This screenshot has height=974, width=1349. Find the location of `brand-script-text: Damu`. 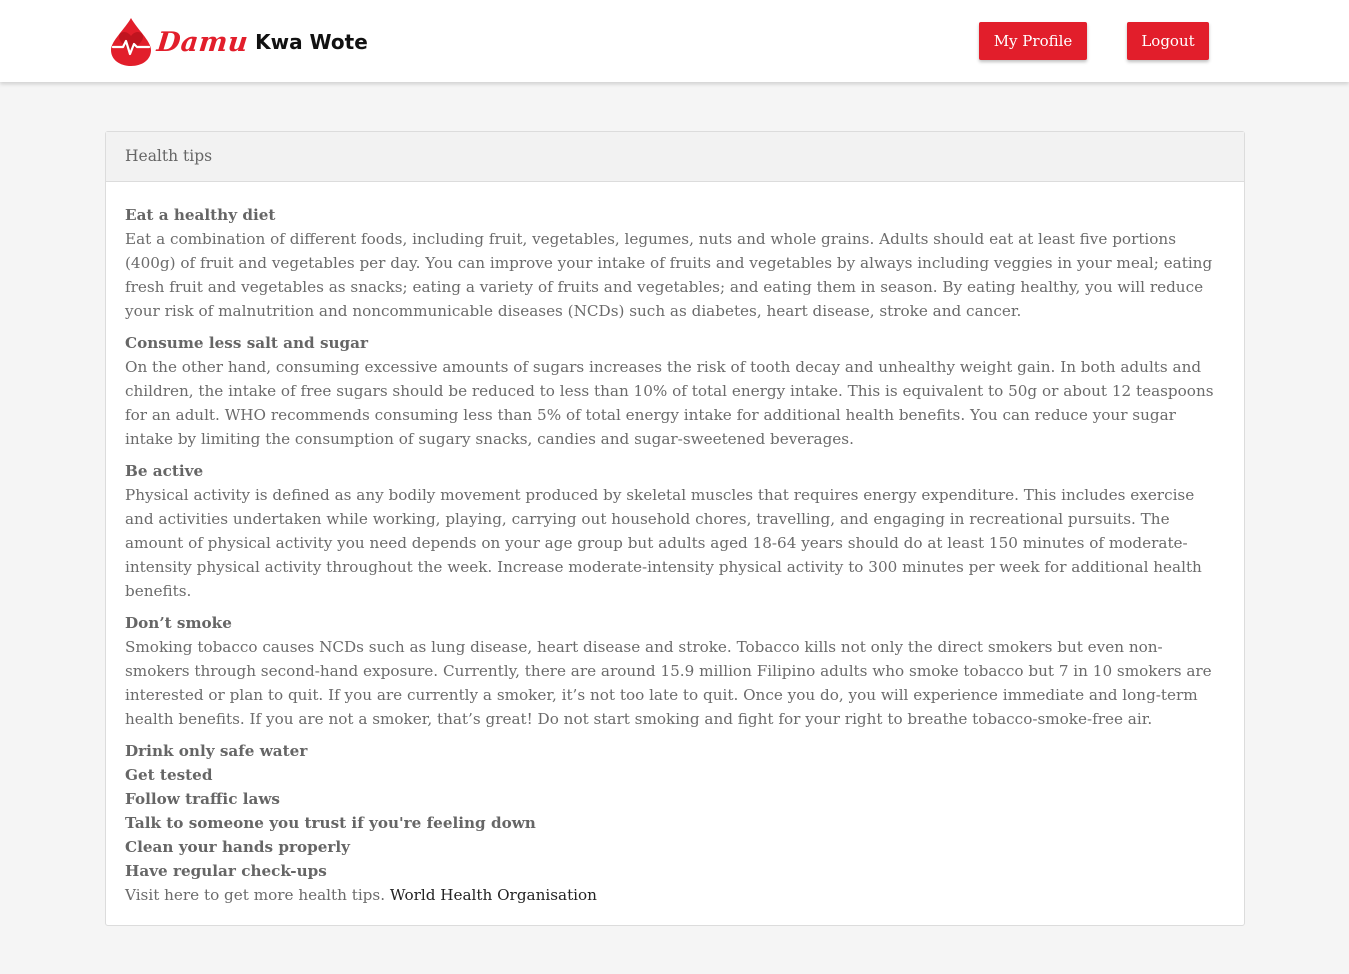

brand-script-text: Damu is located at coordinates (202, 42).